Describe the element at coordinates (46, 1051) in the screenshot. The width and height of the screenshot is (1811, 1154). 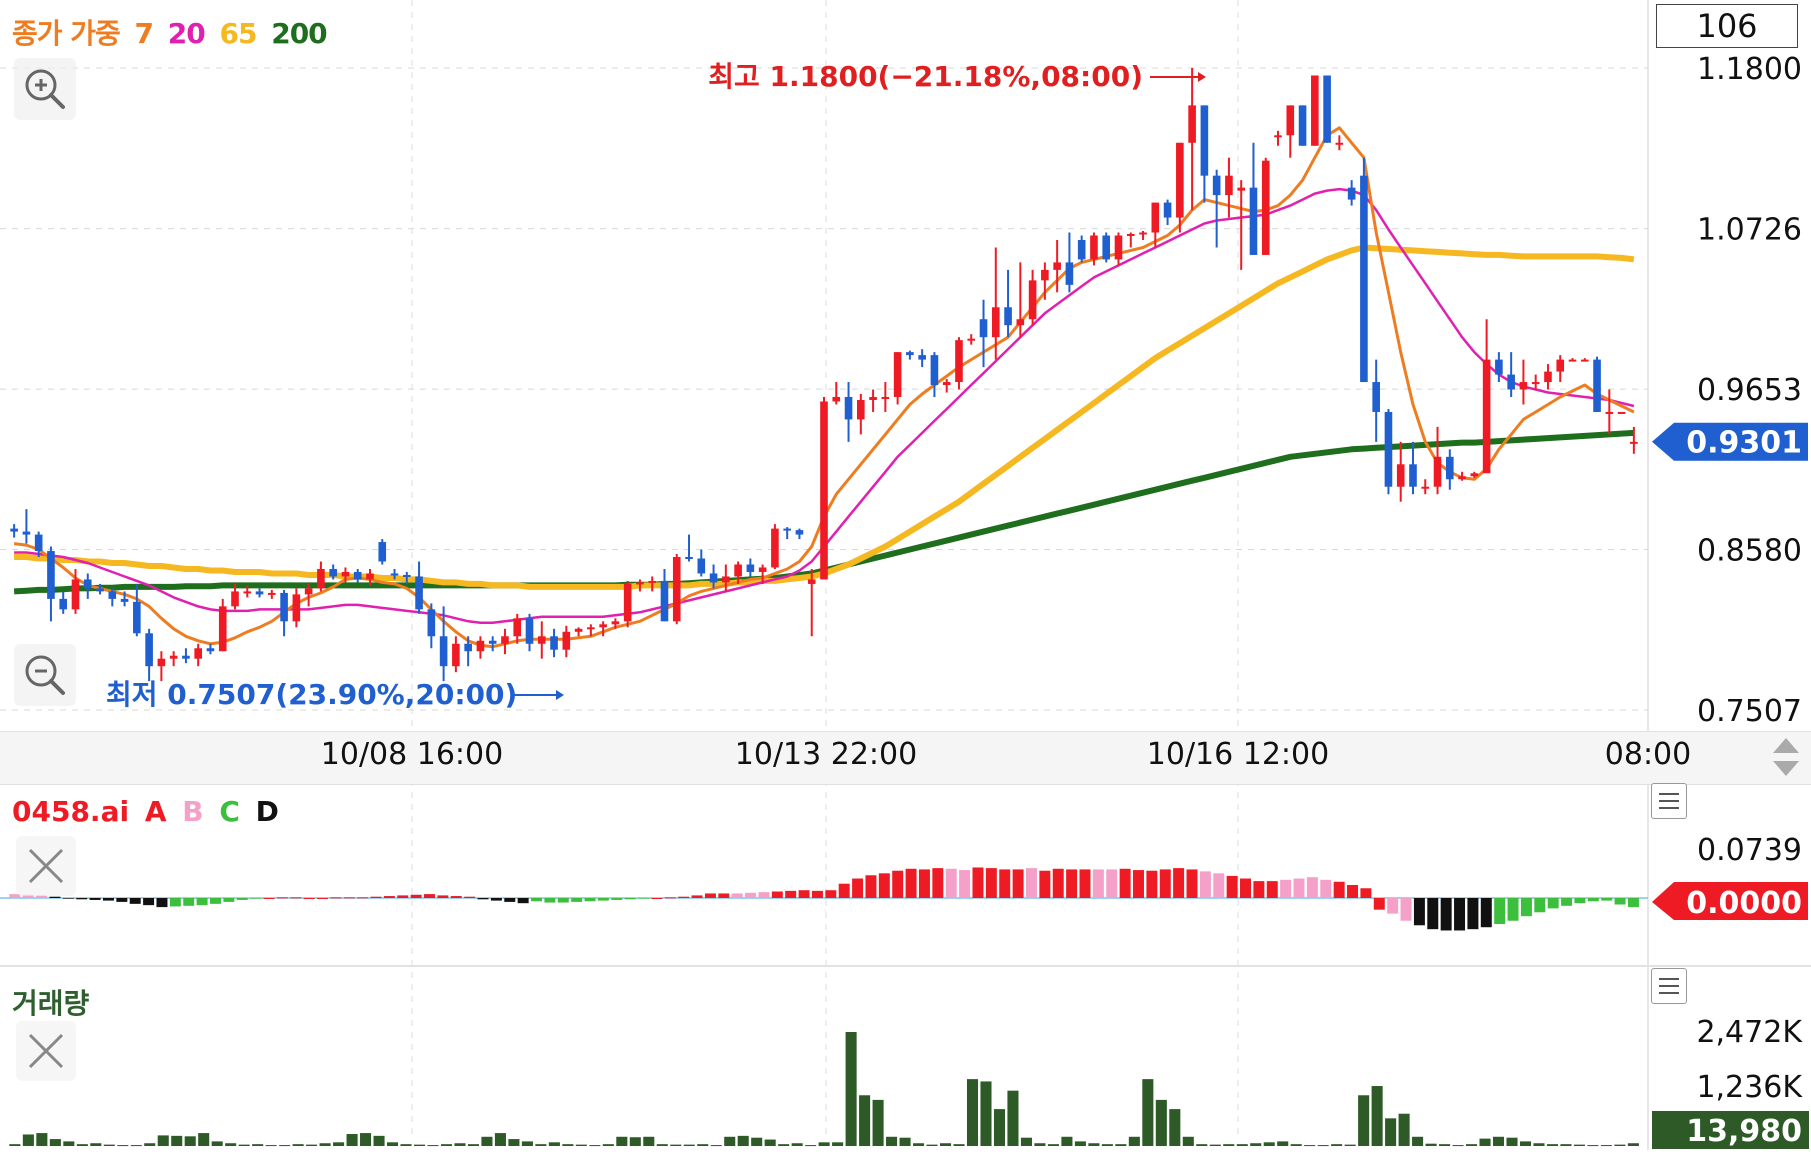
I see `close-volume-button` at that location.